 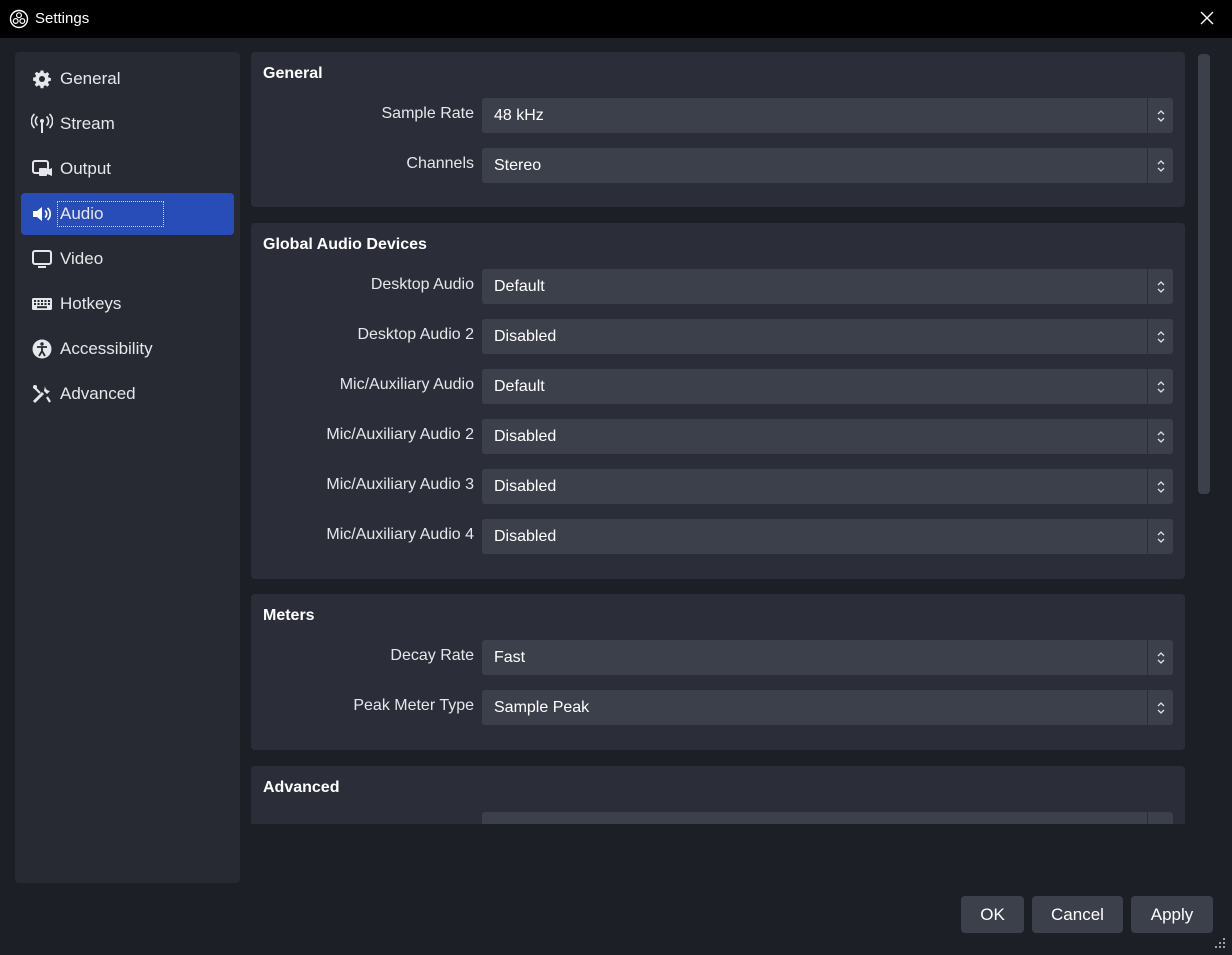 I want to click on group-title: General, so click(x=293, y=73).